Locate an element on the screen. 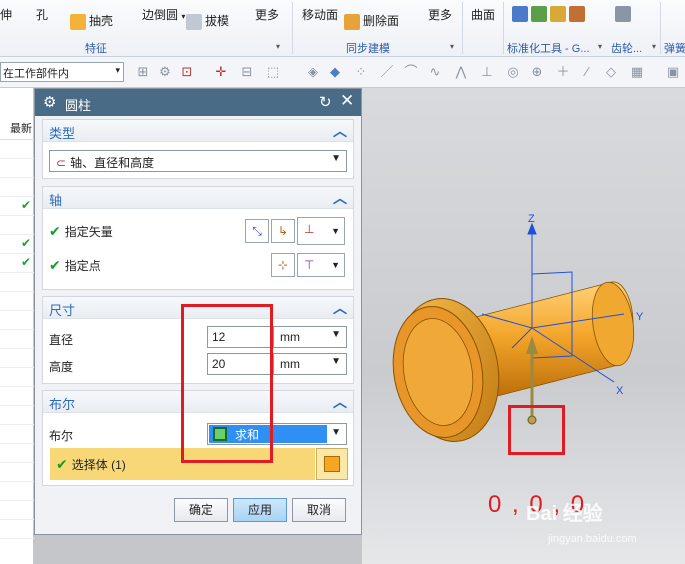 The image size is (685, 564). face-icon: ◈ is located at coordinates (313, 72).